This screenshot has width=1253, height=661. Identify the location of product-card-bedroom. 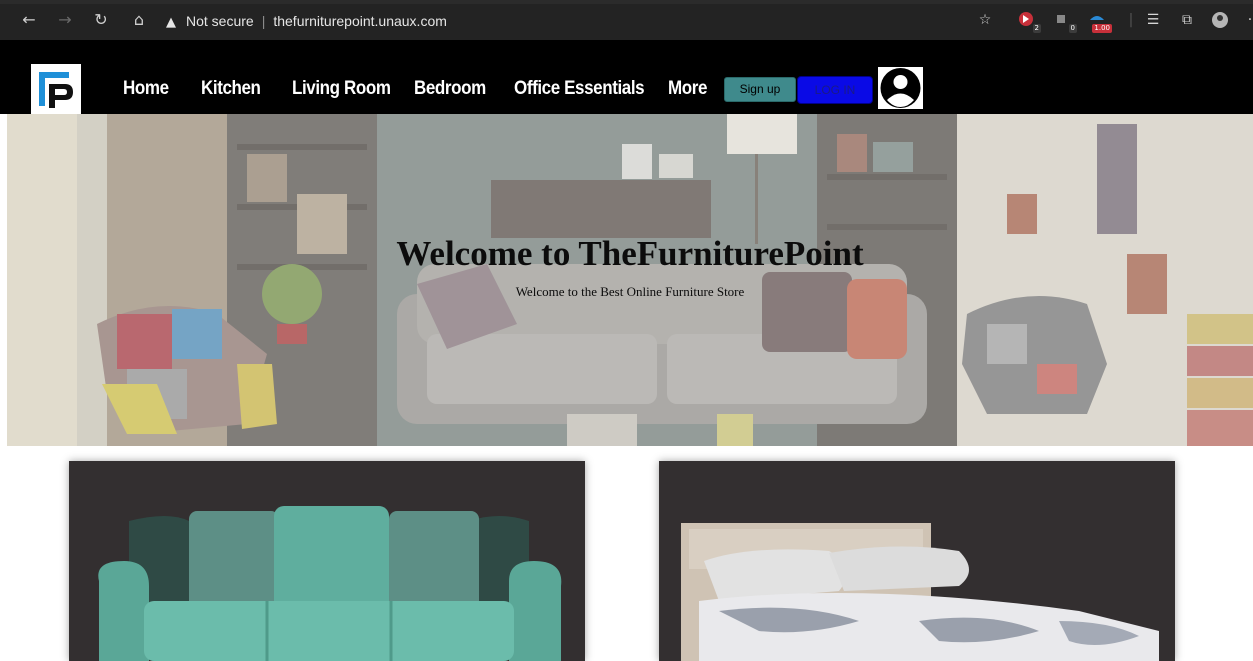
(917, 561).